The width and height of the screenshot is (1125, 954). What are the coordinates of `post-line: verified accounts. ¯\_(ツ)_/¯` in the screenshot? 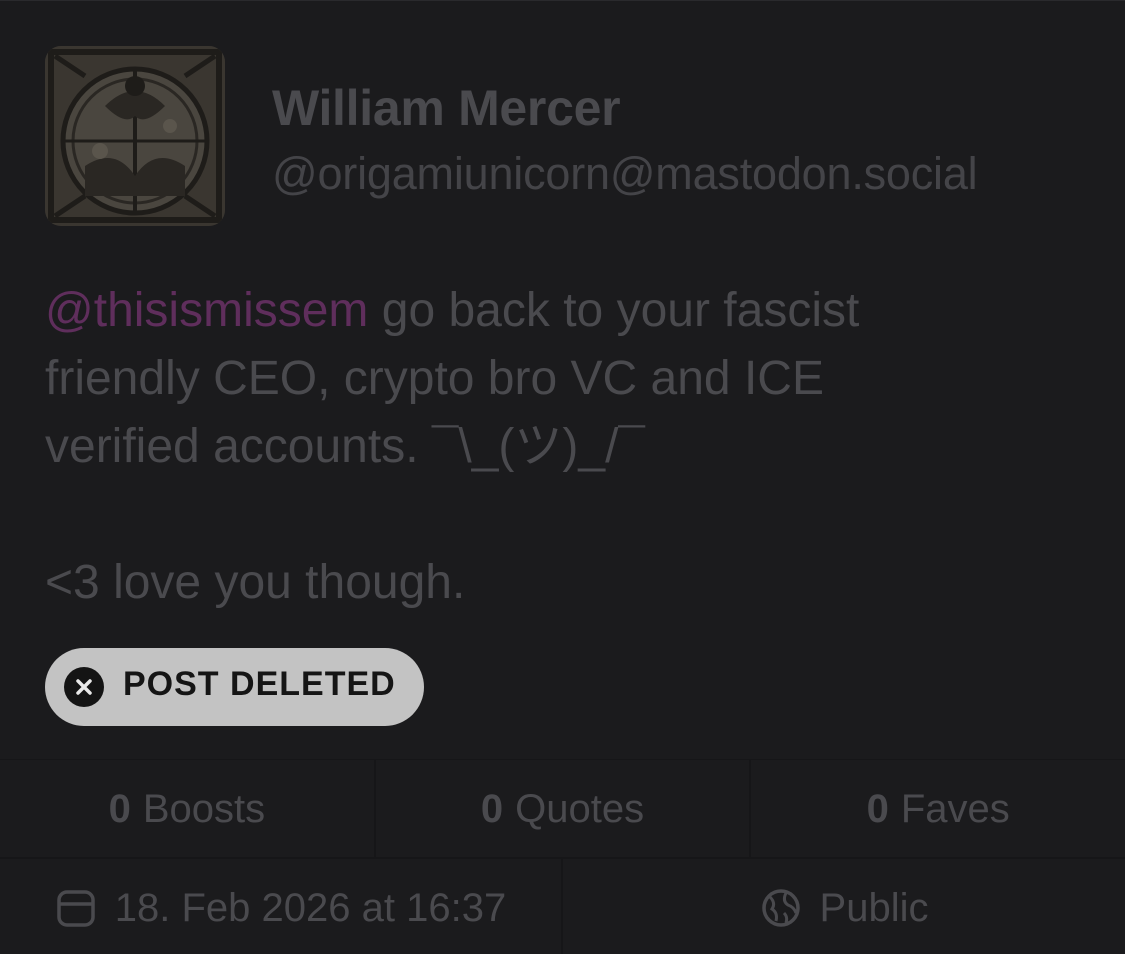 It's located at (345, 446).